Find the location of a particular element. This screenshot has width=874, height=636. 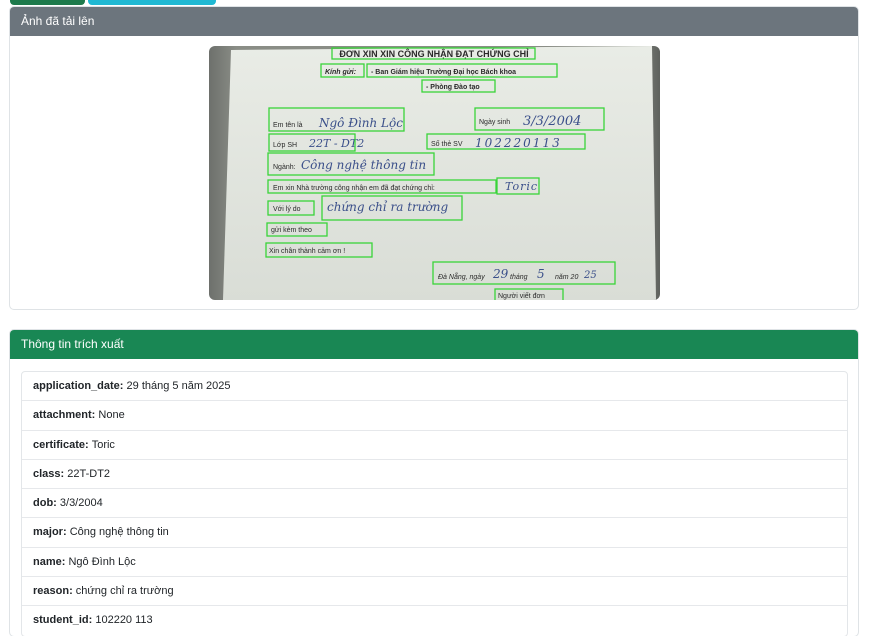

info-value: Ngô Đình Lộc is located at coordinates (102, 561).